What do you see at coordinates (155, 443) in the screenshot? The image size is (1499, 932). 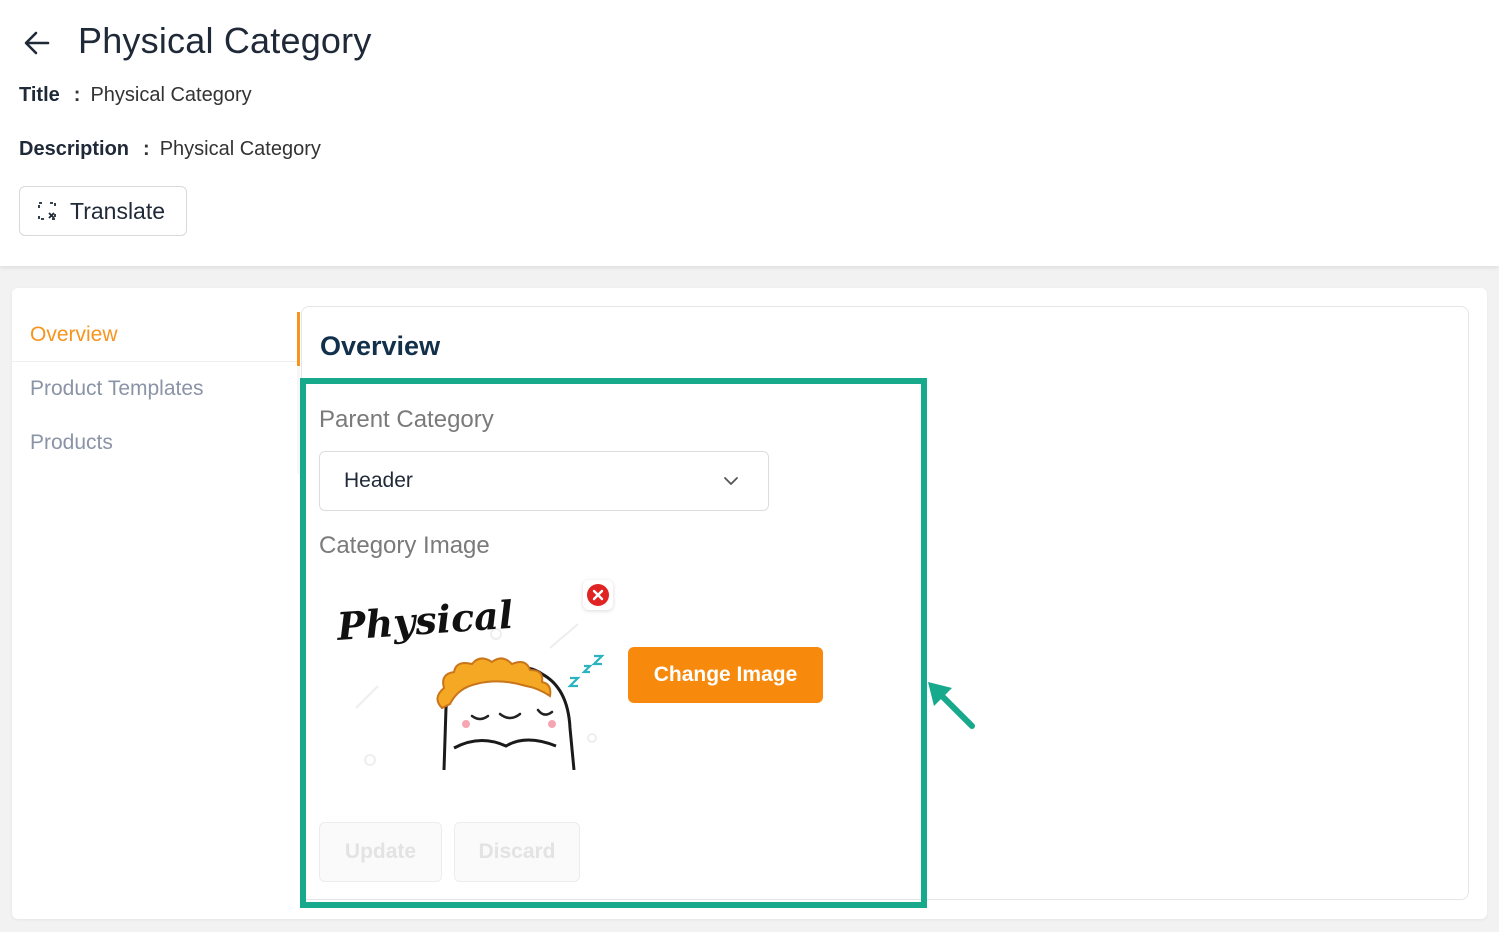 I see `nav-item-products: Products` at bounding box center [155, 443].